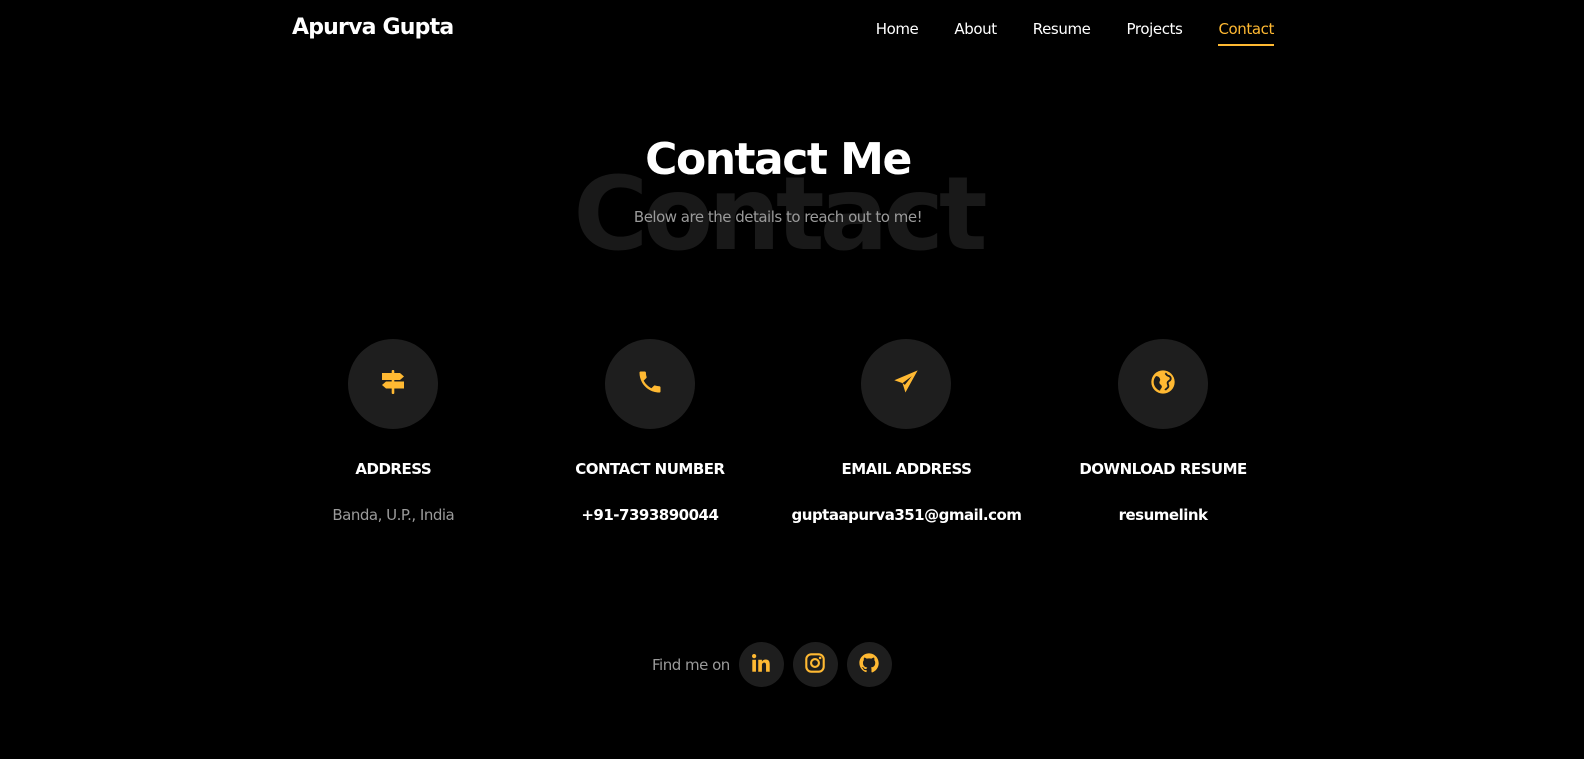 The image size is (1584, 759). Describe the element at coordinates (1163, 469) in the screenshot. I see `info-title: DOWNLOAD RESUME` at that location.